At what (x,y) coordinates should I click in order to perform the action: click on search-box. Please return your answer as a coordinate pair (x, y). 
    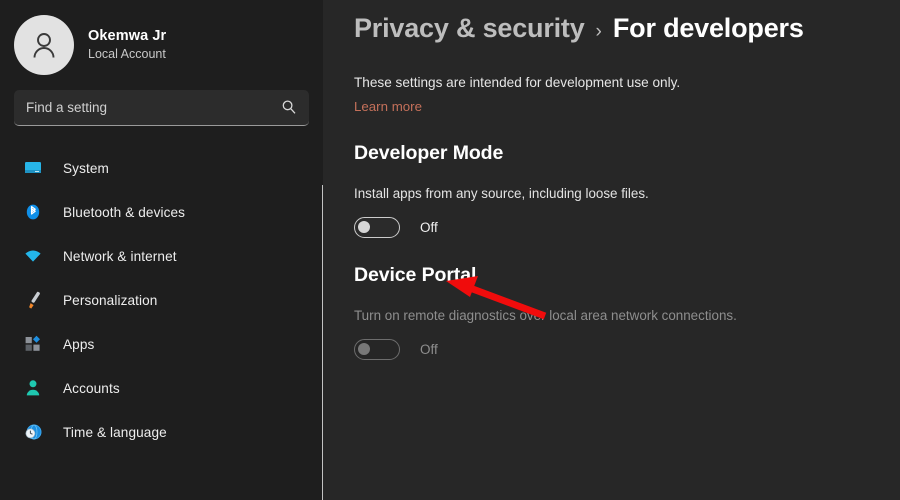
    Looking at the image, I should click on (161, 108).